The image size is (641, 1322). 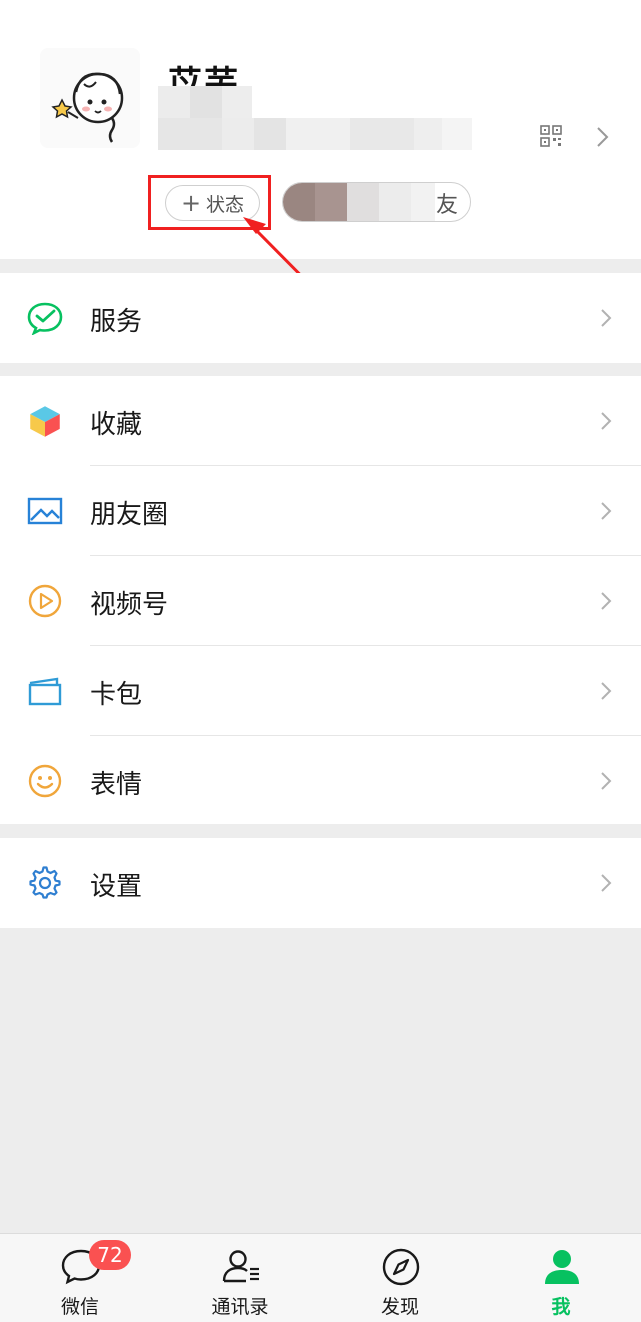 I want to click on menu-item-settings: 设置, so click(x=320, y=883).